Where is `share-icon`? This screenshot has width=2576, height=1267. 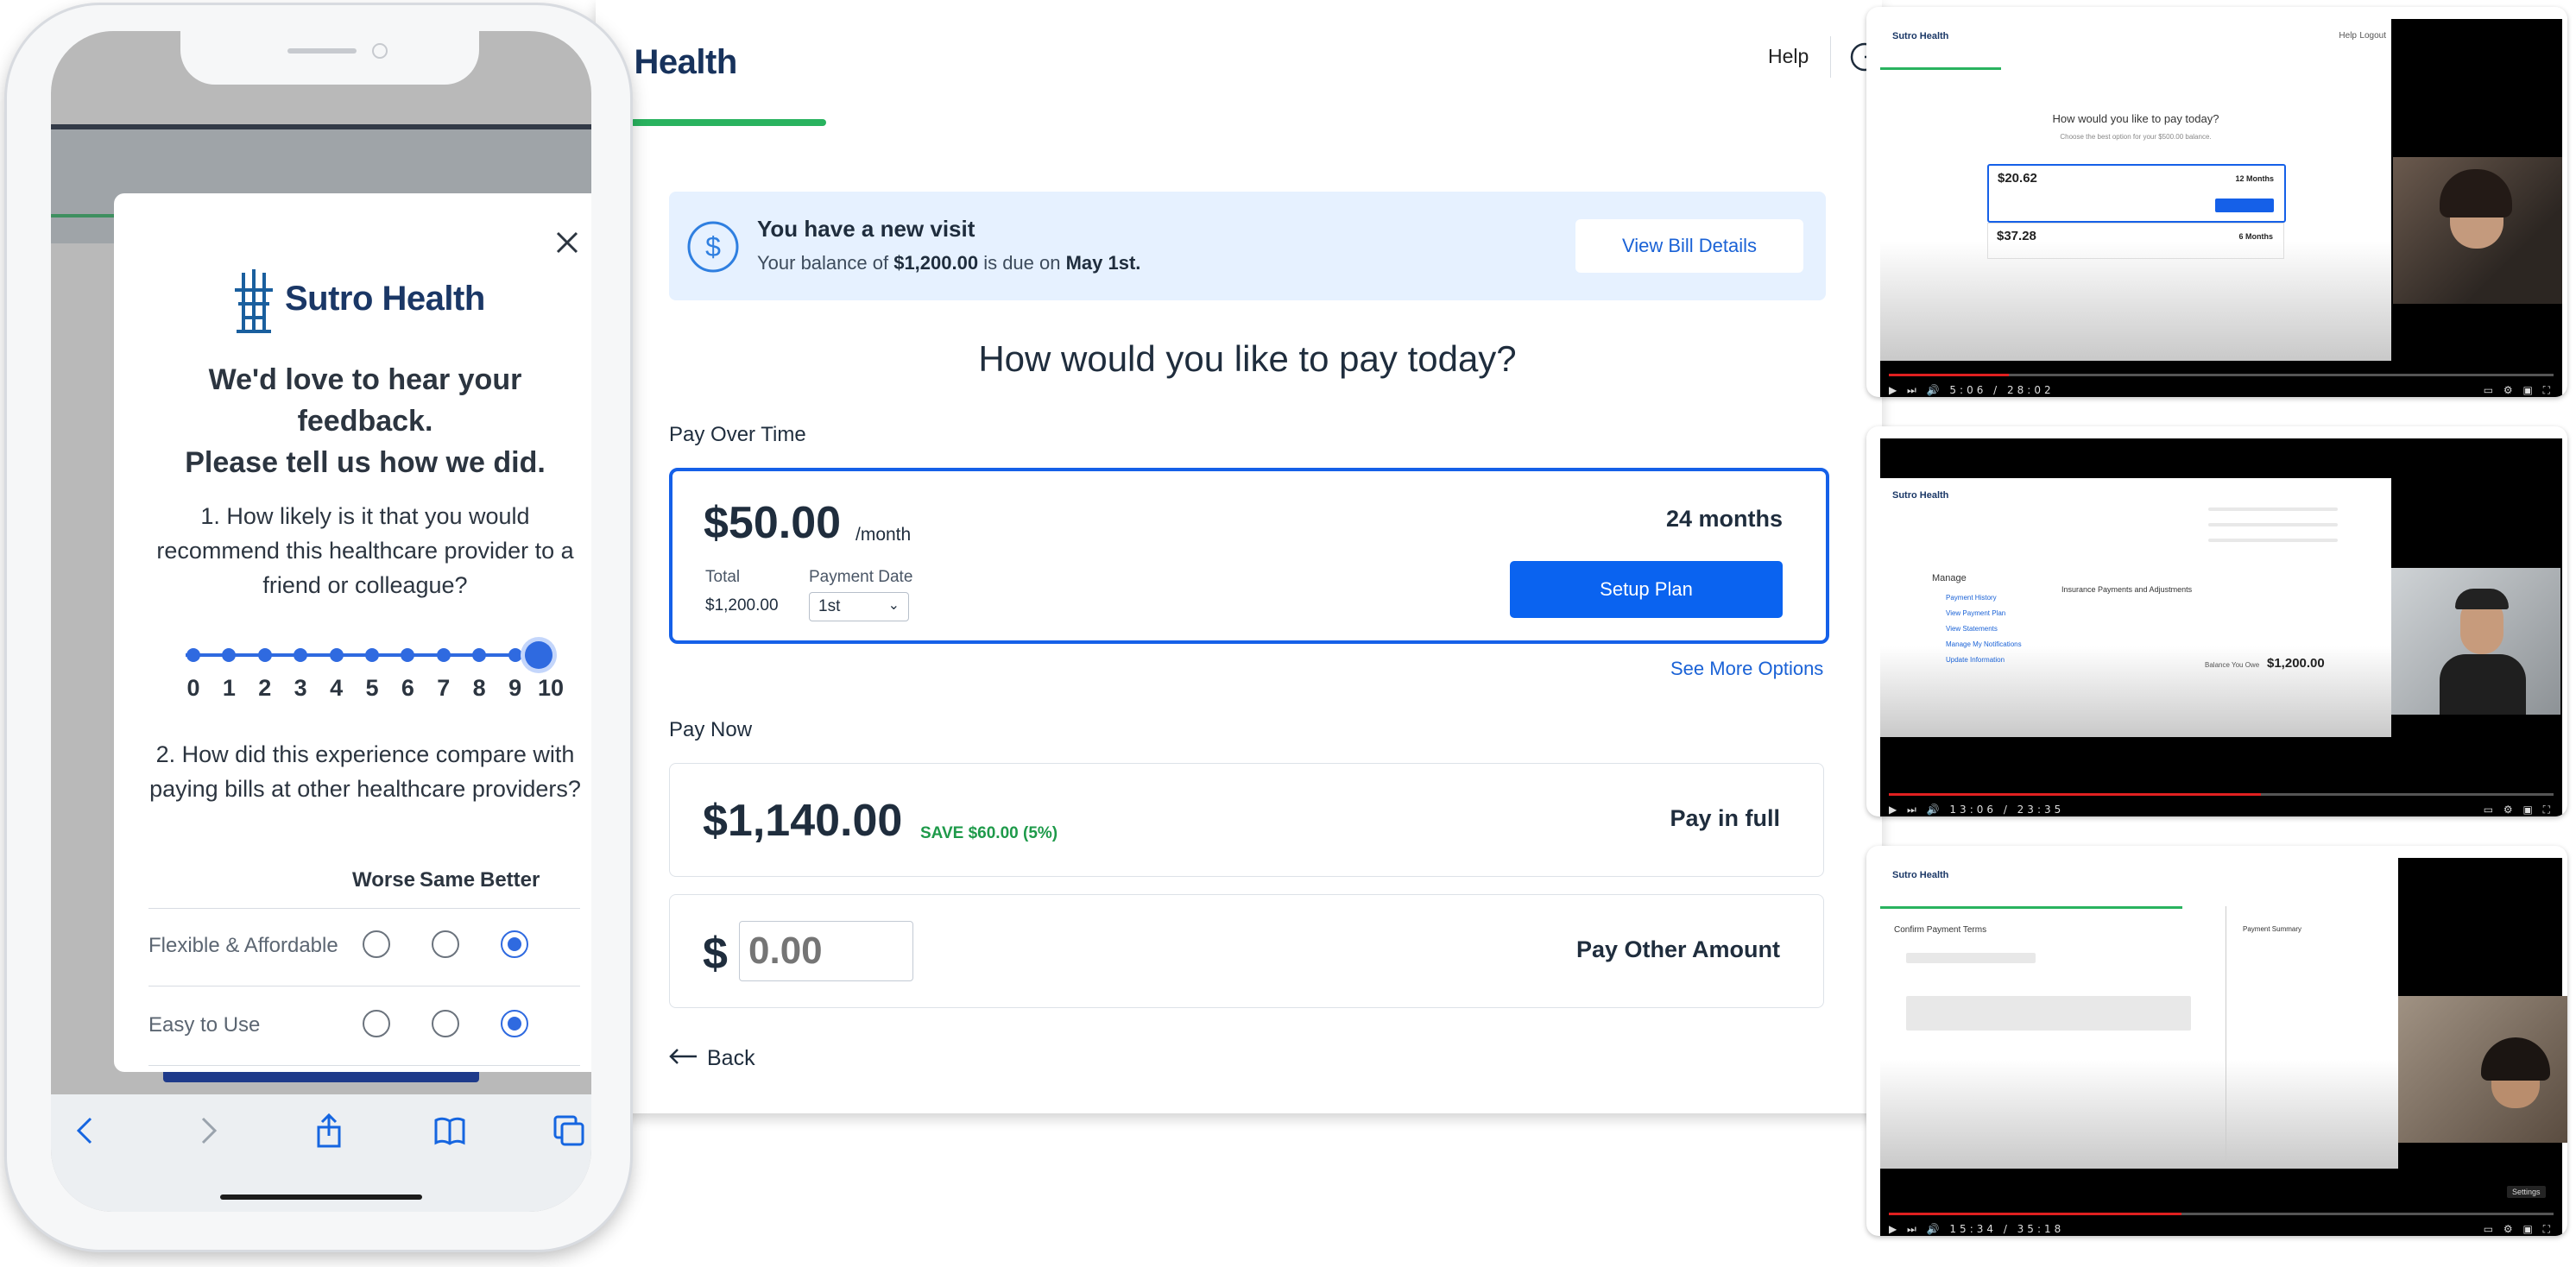 share-icon is located at coordinates (329, 1130).